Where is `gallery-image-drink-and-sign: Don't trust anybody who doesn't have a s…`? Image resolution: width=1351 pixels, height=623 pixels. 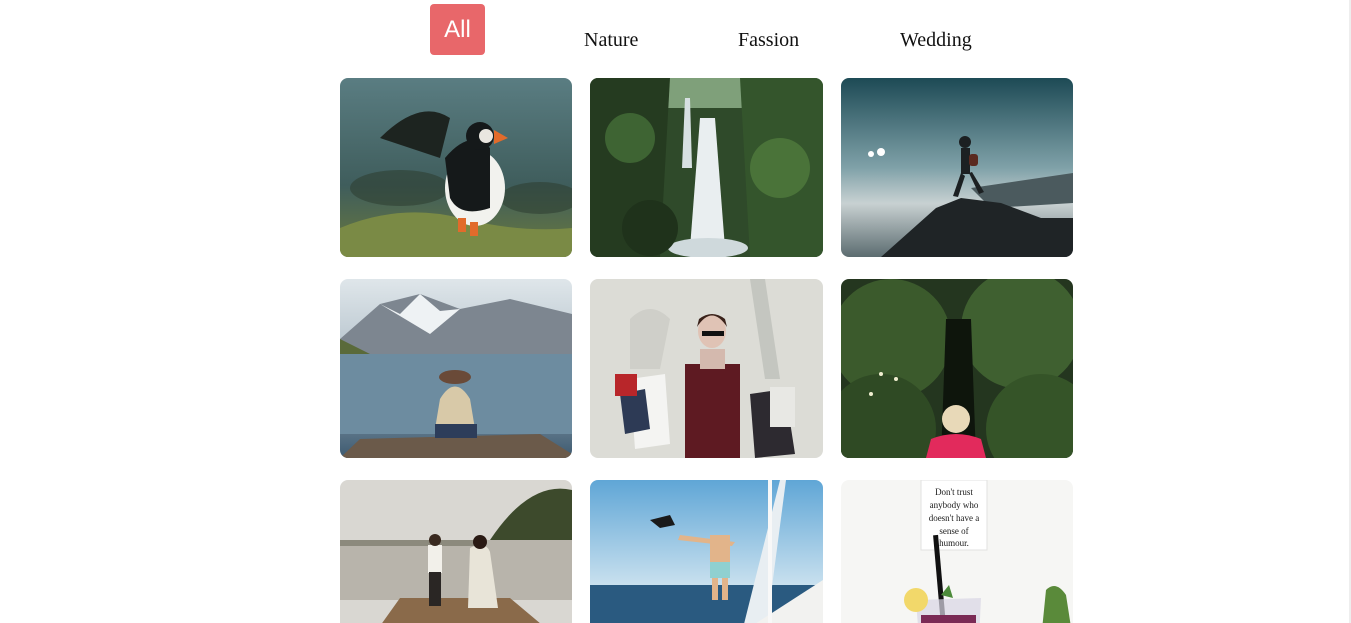 gallery-image-drink-and-sign: Don't trust anybody who doesn't have a s… is located at coordinates (957, 551).